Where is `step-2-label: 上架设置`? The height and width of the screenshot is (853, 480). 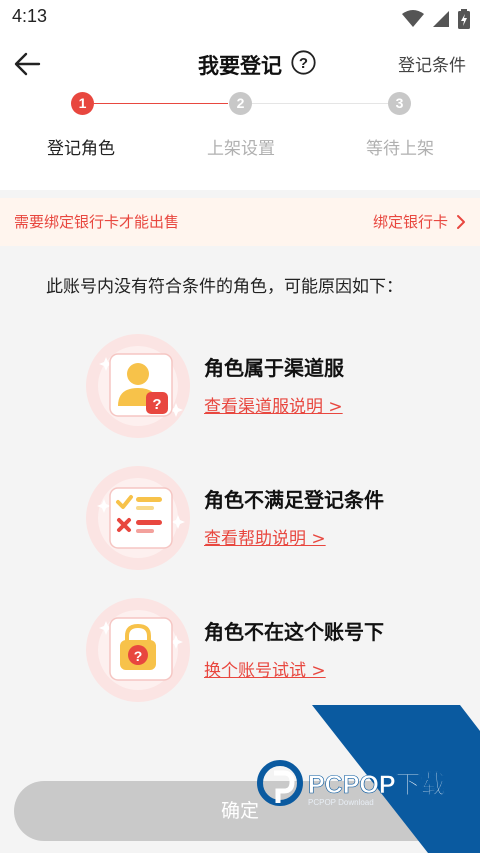
step-2-label: 上架设置 is located at coordinates (241, 149).